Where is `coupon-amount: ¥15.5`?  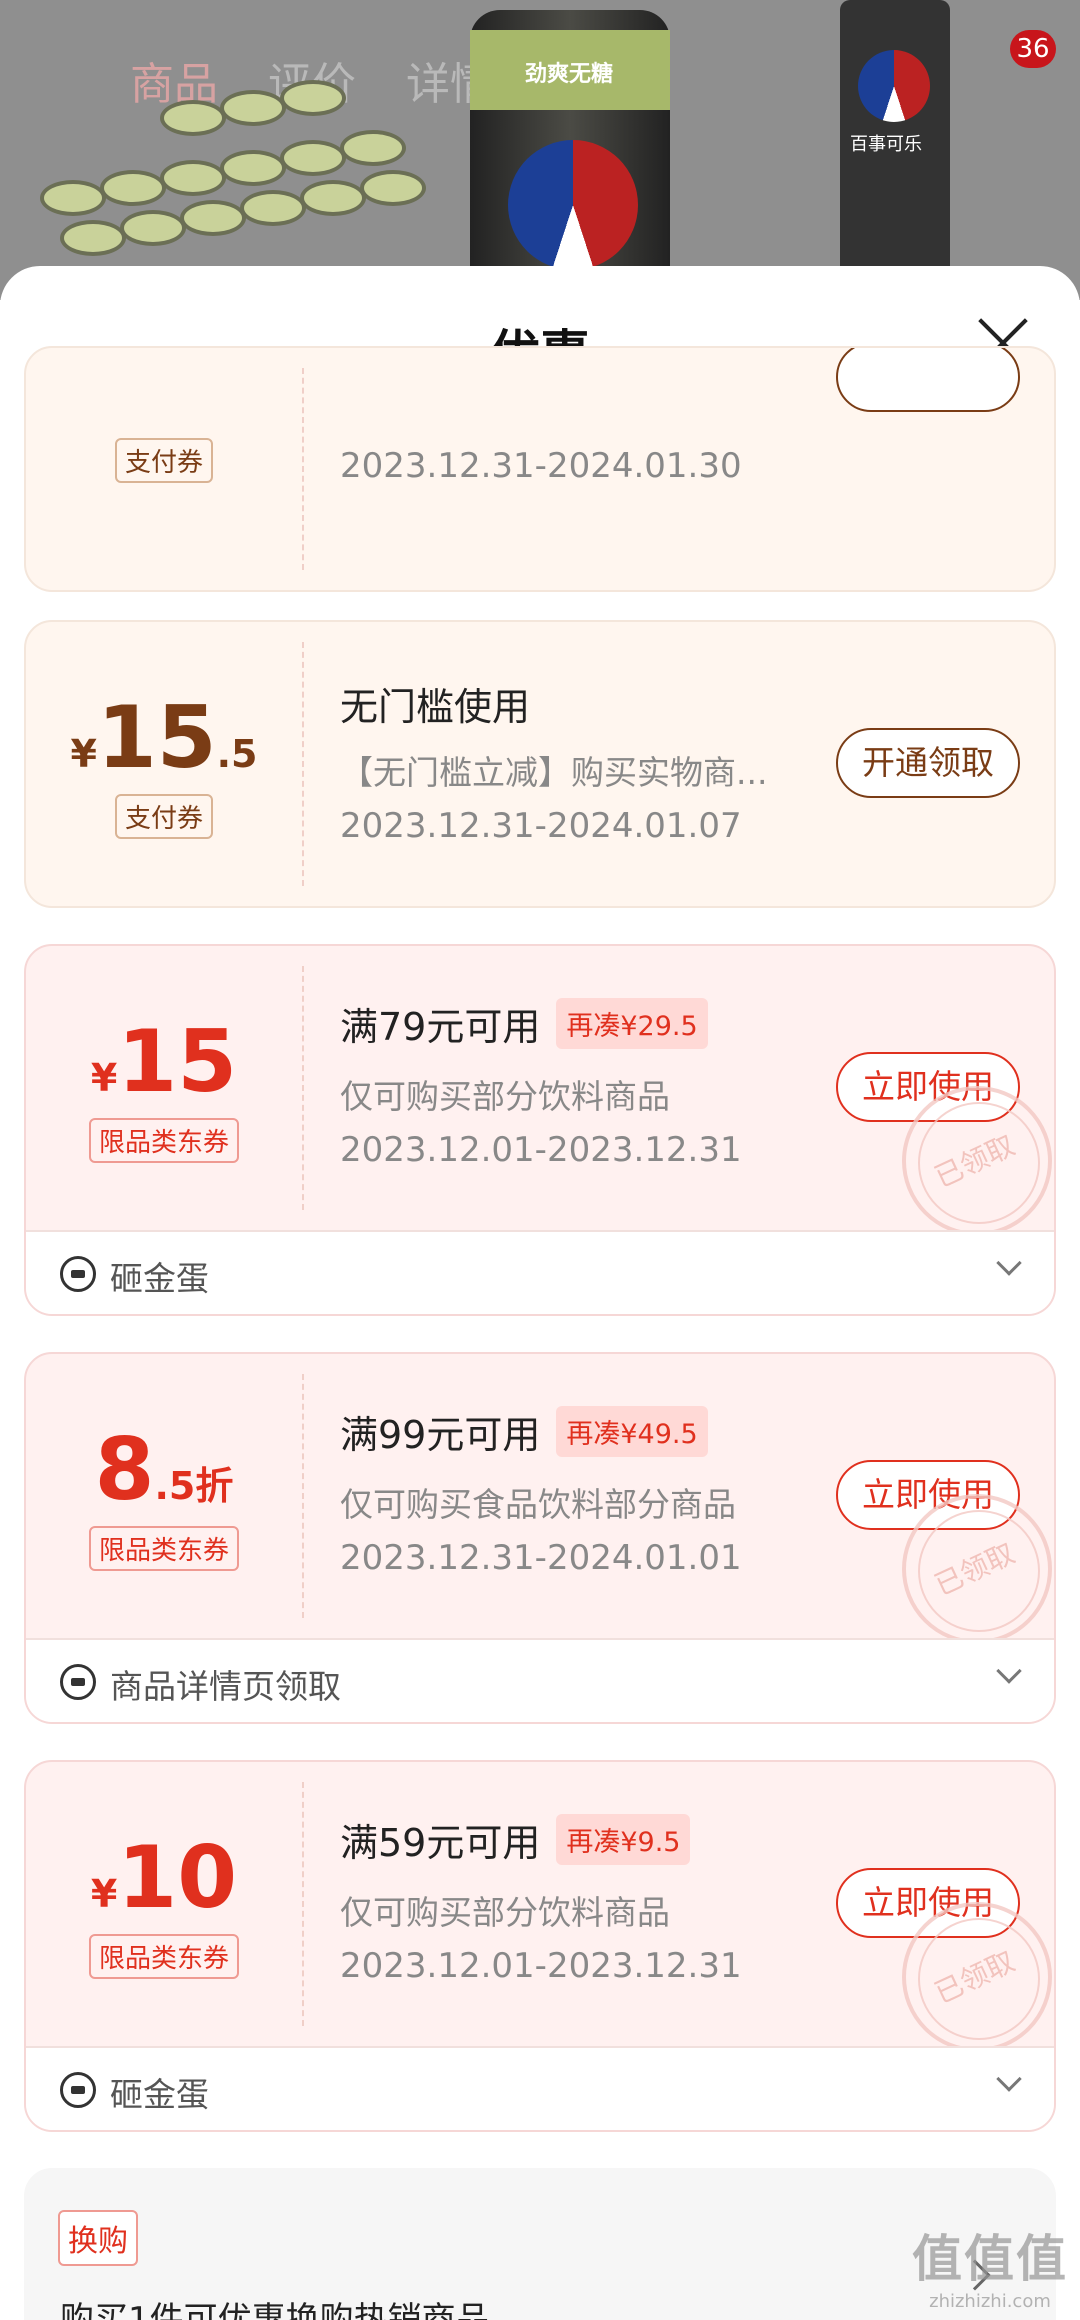 coupon-amount: ¥15.5 is located at coordinates (164, 738).